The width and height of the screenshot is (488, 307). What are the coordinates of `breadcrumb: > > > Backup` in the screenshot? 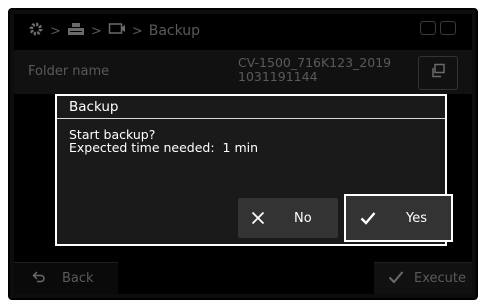 It's located at (114, 31).